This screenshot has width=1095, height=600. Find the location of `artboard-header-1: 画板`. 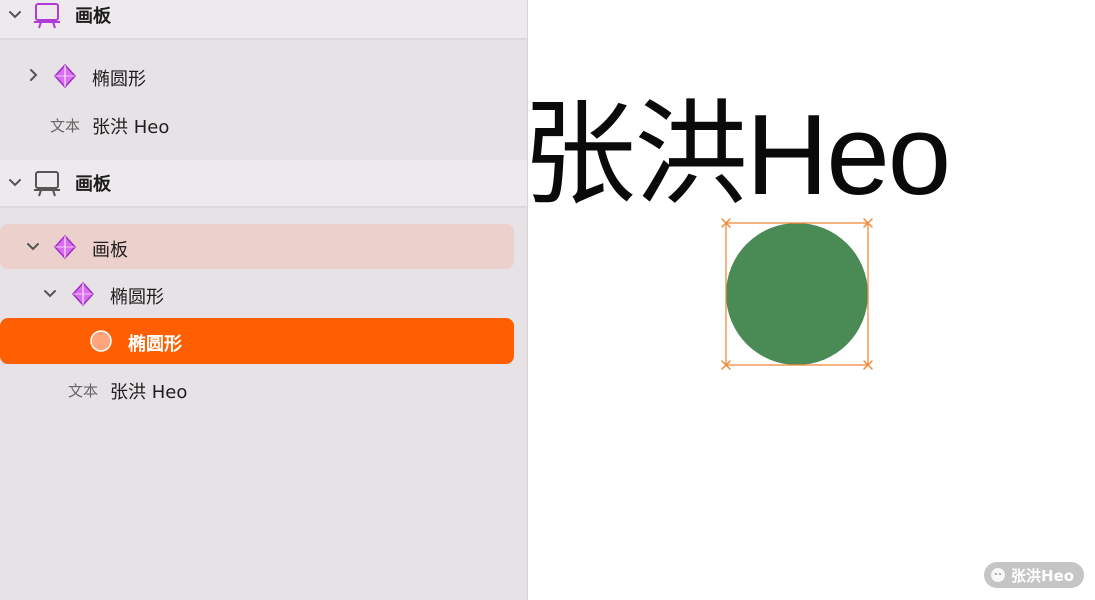

artboard-header-1: 画板 is located at coordinates (263, 20).